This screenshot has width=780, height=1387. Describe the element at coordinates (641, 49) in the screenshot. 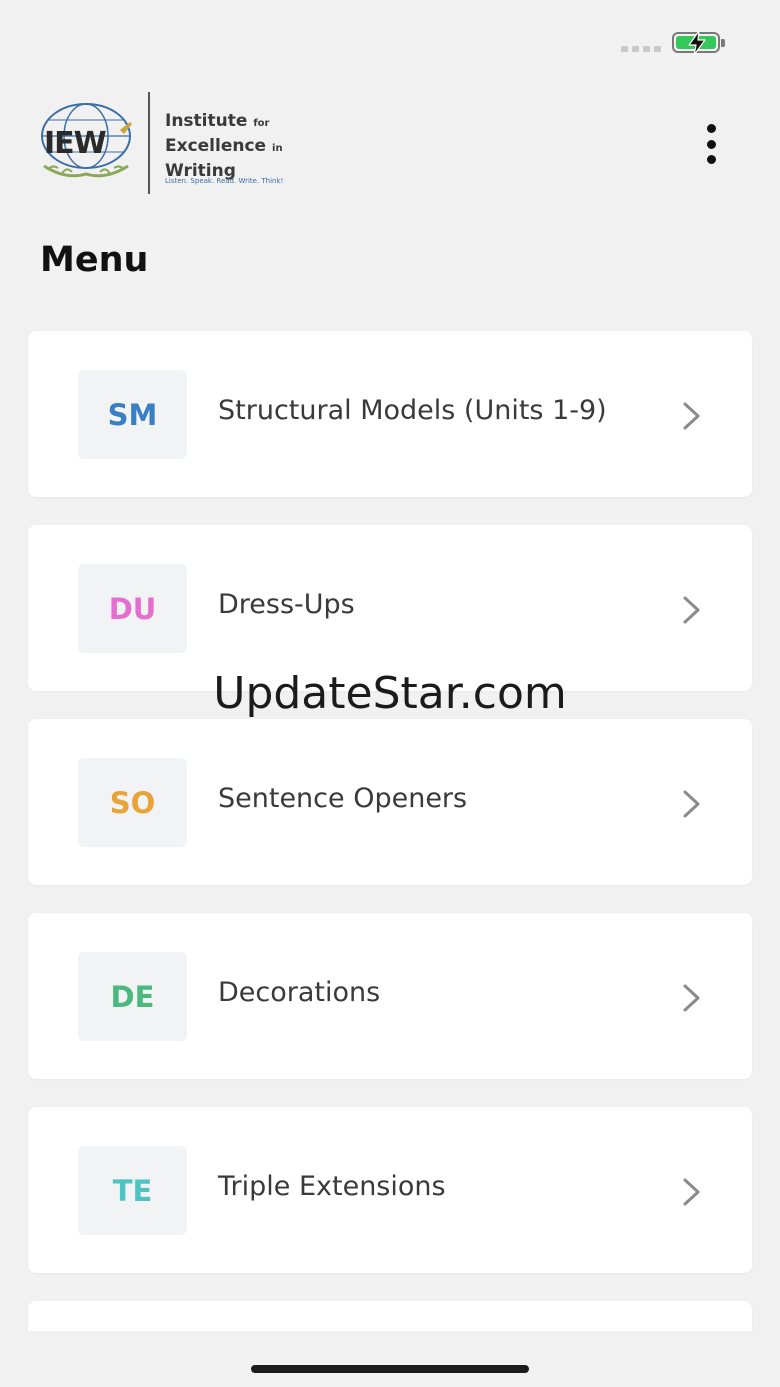

I see `signal-icon` at that location.